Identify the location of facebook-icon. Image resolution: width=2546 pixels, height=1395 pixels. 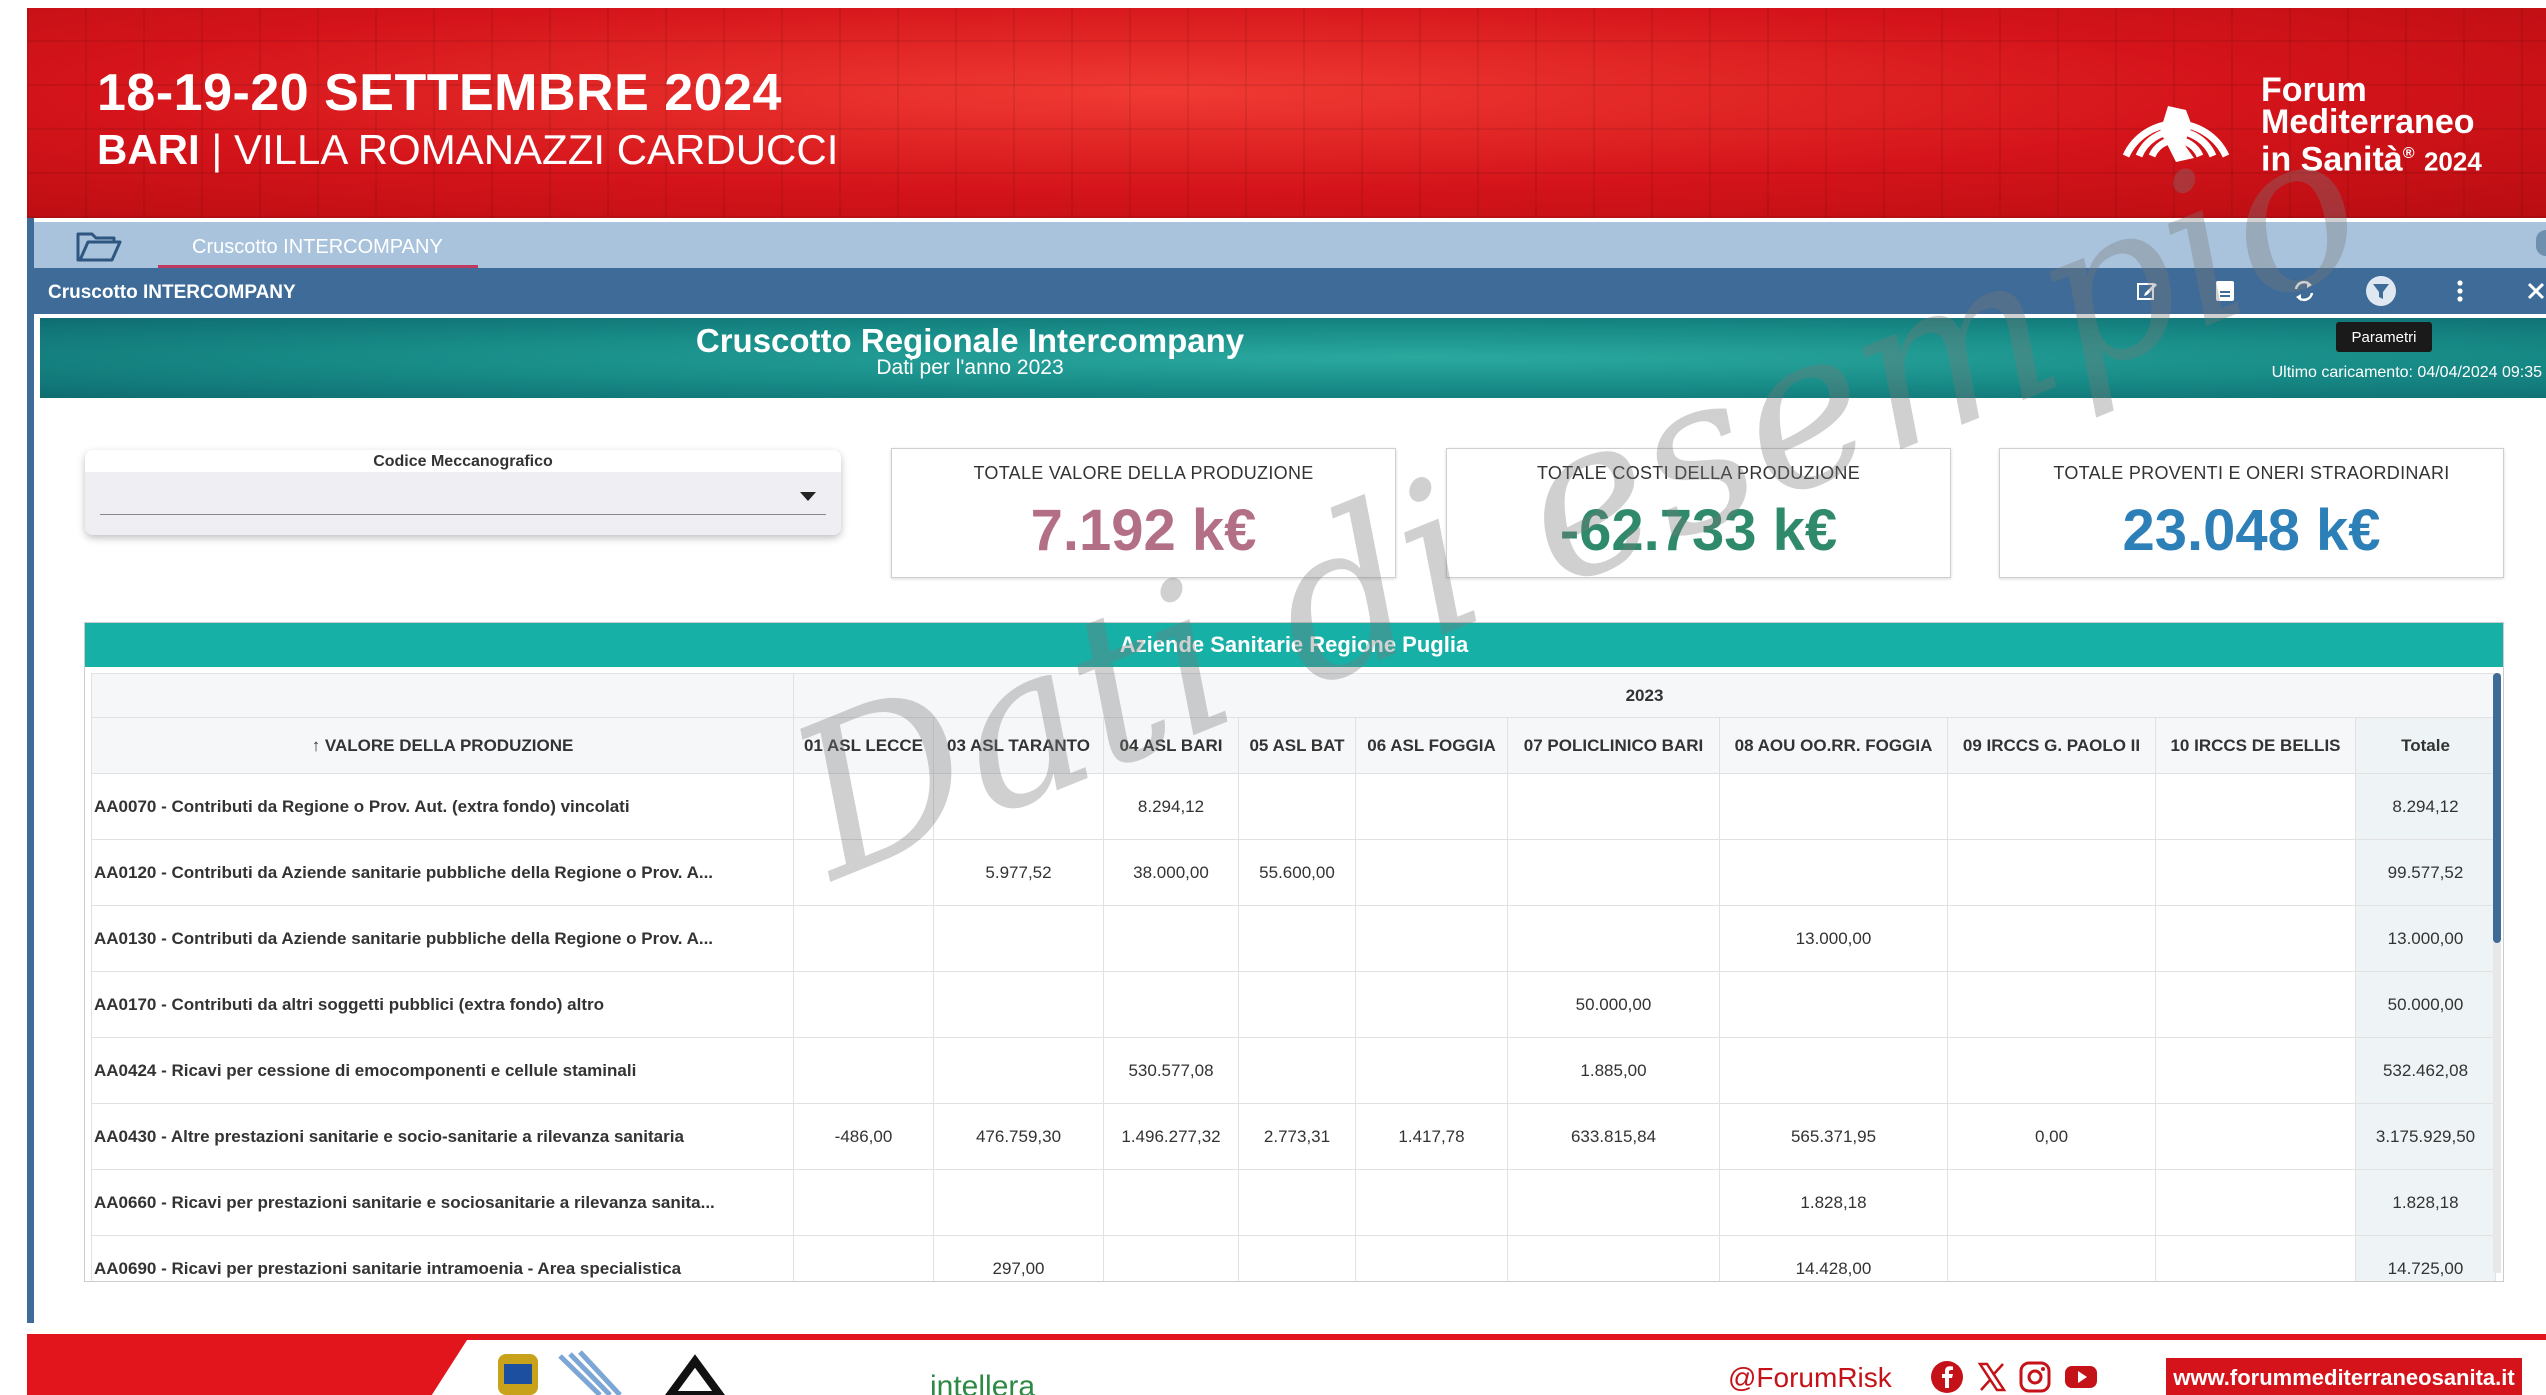
(1947, 1377).